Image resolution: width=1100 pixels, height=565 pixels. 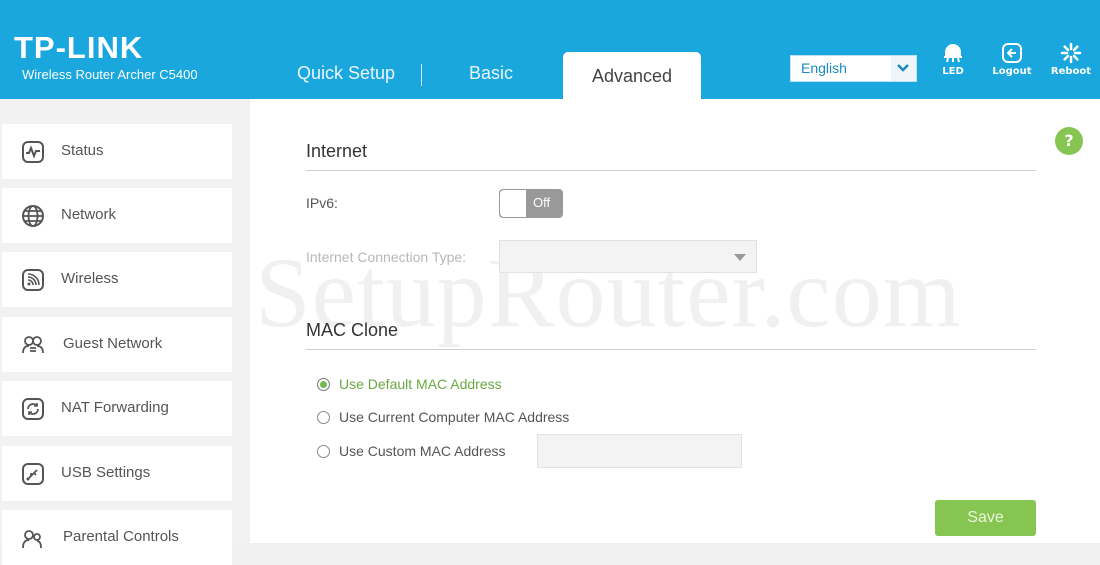 I want to click on tab-basic: Basic, so click(x=491, y=73).